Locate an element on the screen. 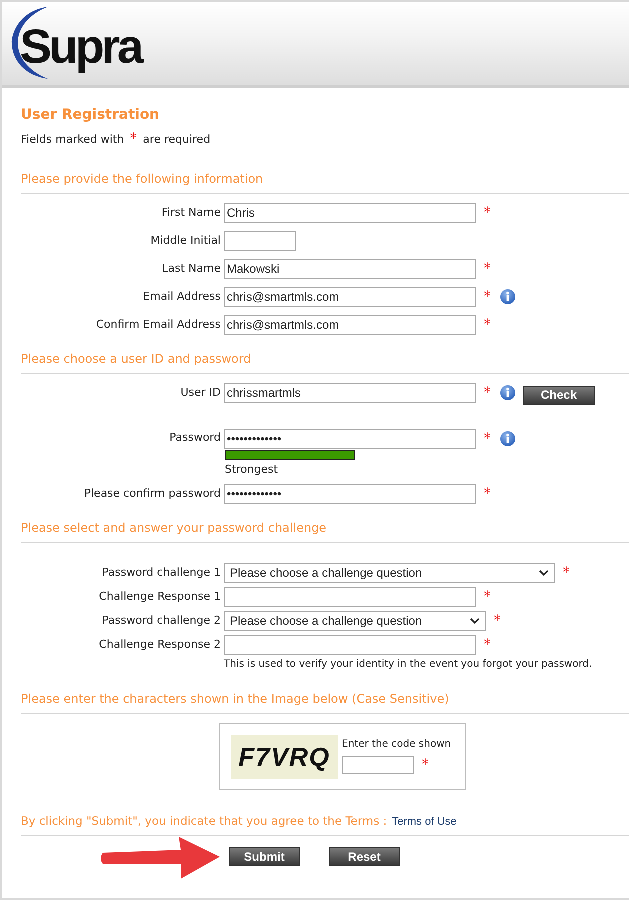 The image size is (629, 900). check-button: Check is located at coordinates (559, 395).